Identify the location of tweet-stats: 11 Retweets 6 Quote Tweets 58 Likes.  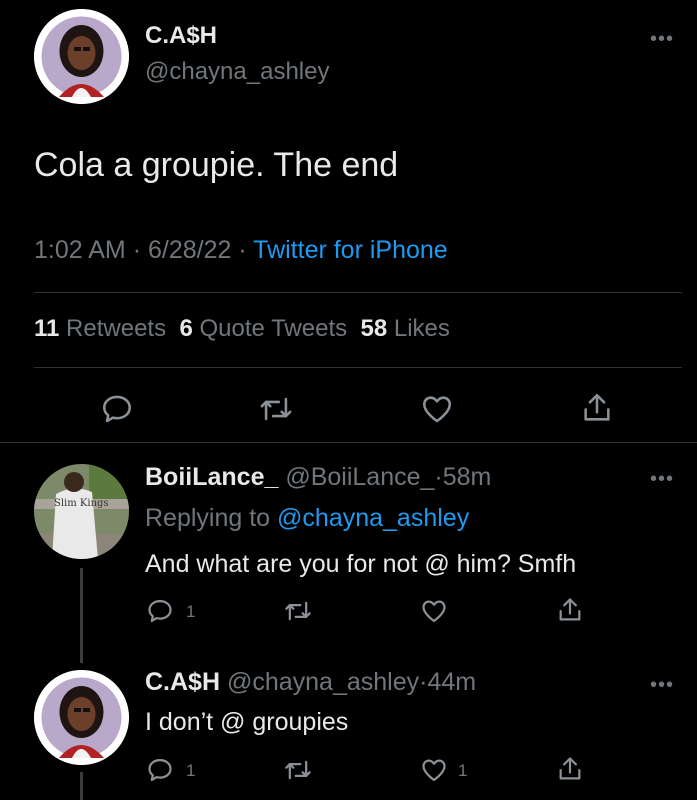
(242, 329).